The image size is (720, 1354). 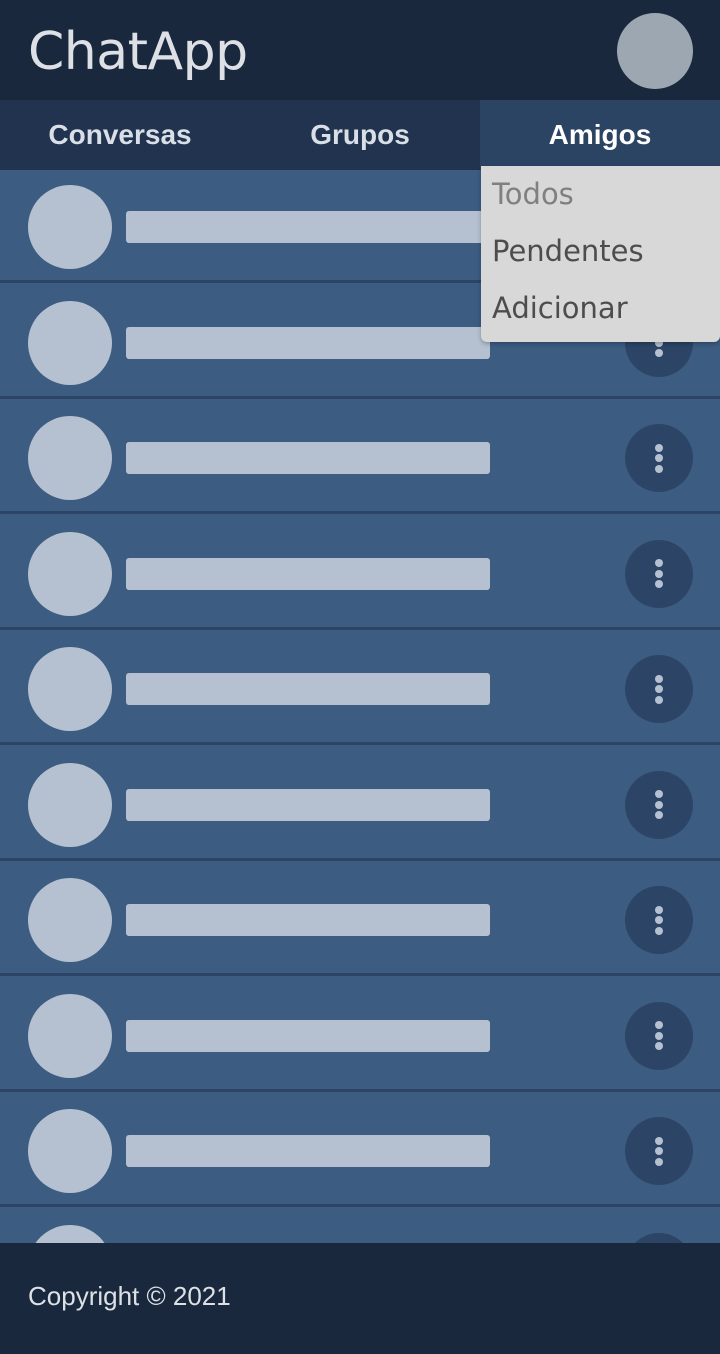 I want to click on app-header: ChatApp, so click(x=360, y=50).